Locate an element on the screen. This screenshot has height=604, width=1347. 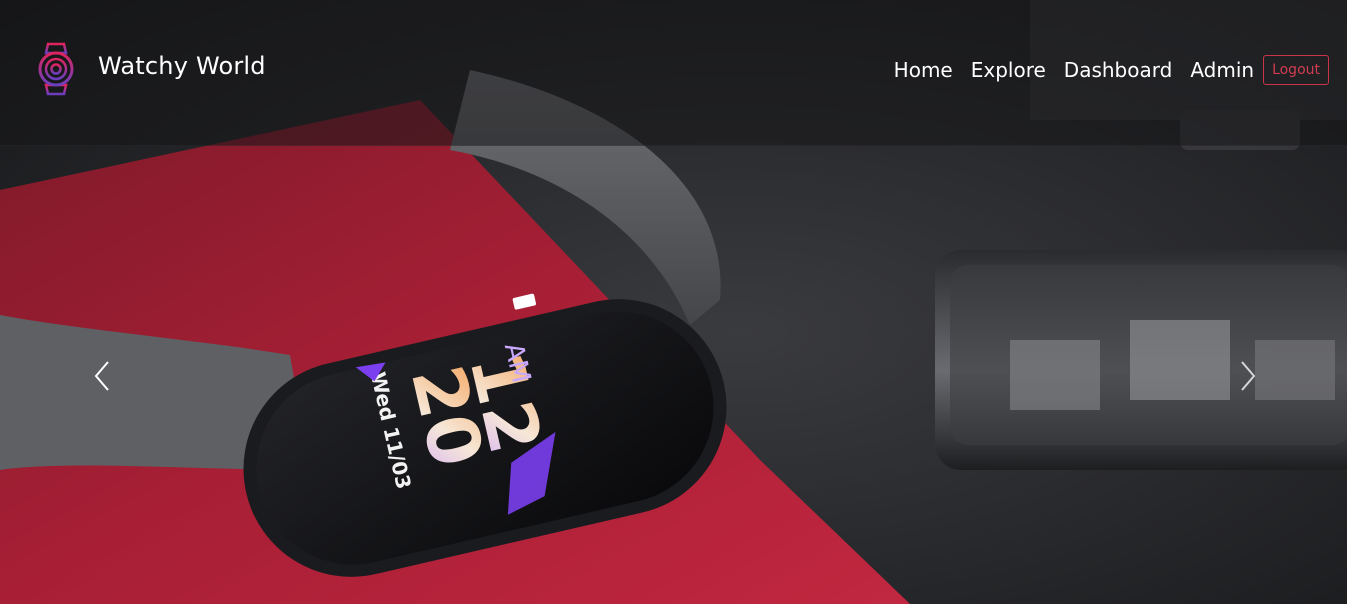
chevron-right-icon is located at coordinates (1248, 376).